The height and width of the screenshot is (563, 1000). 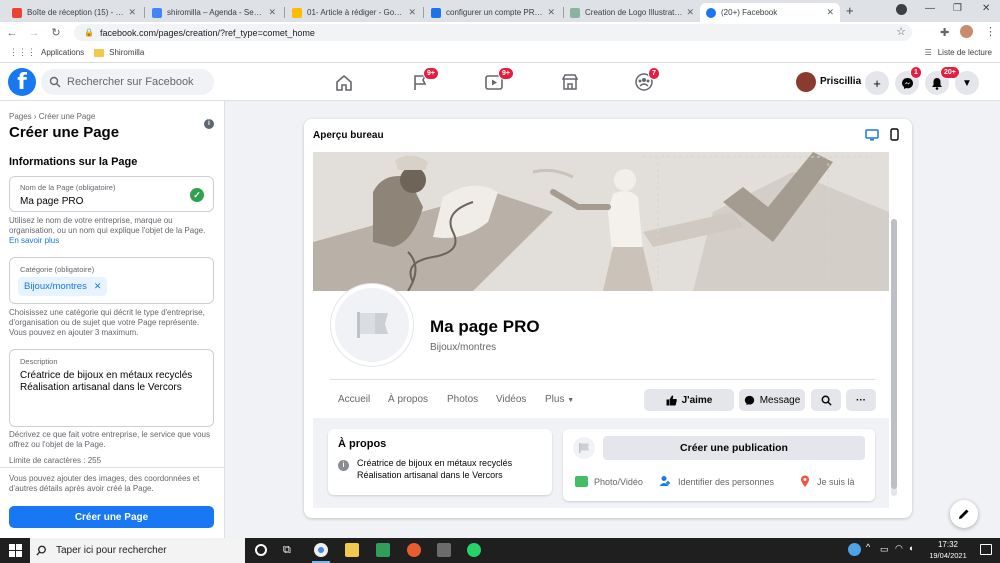 What do you see at coordinates (664, 481) in the screenshot?
I see `tag-people-icon` at bounding box center [664, 481].